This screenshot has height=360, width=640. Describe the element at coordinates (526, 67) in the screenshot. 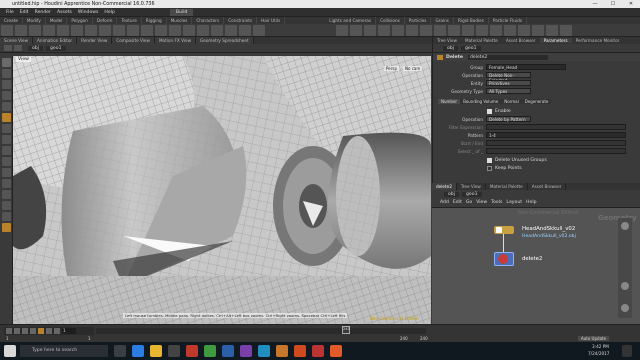

I see `group-field: Female_Head` at that location.